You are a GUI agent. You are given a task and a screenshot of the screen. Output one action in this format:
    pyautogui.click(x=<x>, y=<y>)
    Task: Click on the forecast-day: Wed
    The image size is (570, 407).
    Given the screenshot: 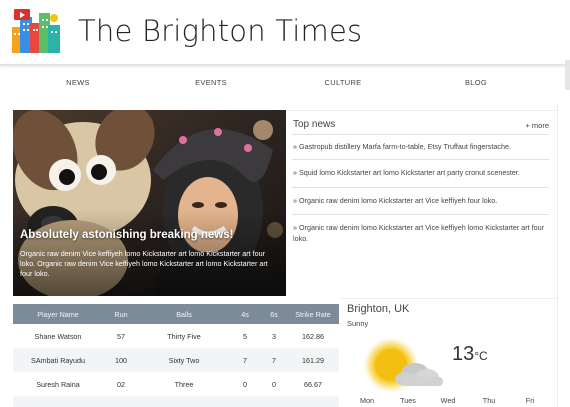 What is the action you would take?
    pyautogui.click(x=448, y=400)
    